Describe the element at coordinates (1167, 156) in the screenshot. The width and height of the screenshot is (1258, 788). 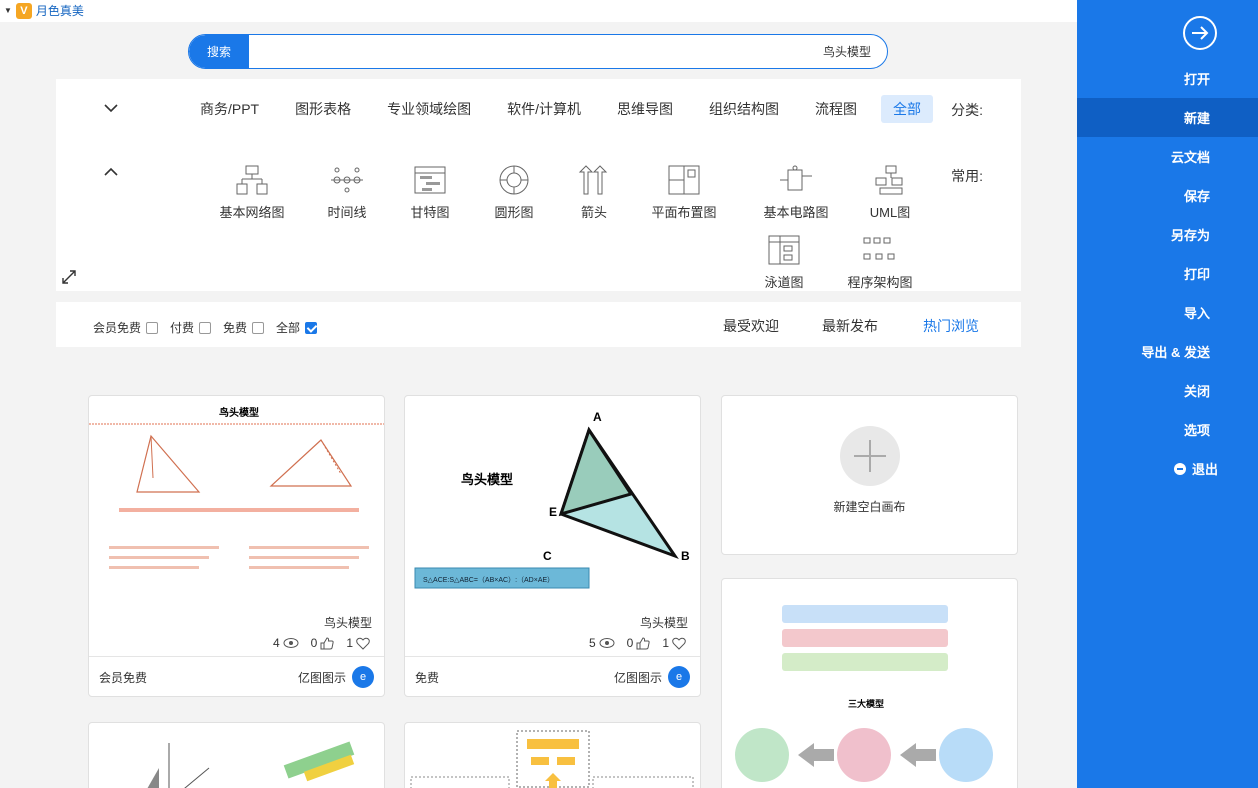
I see `sidebar-item-cloud: 云文档` at that location.